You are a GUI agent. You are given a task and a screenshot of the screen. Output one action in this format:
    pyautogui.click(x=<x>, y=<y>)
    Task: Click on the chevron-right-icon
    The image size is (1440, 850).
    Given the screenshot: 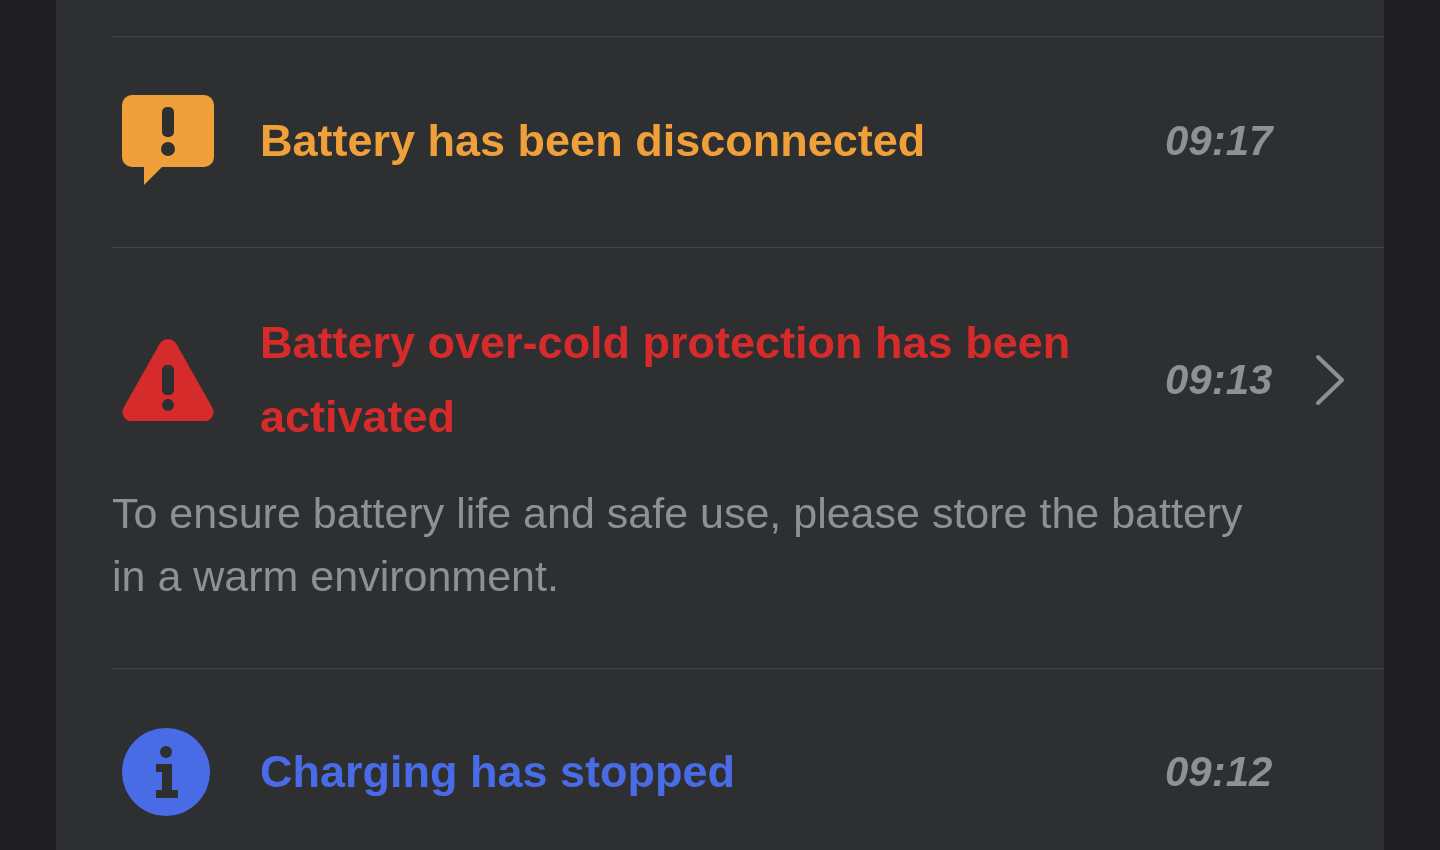 What is the action you would take?
    pyautogui.click(x=1330, y=380)
    